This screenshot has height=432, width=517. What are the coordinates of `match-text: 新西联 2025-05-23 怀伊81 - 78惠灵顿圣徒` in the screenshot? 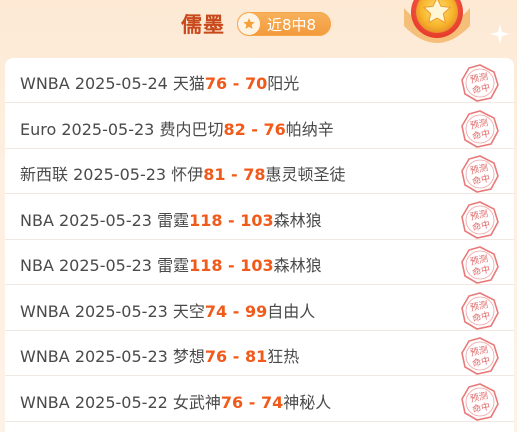 It's located at (183, 173).